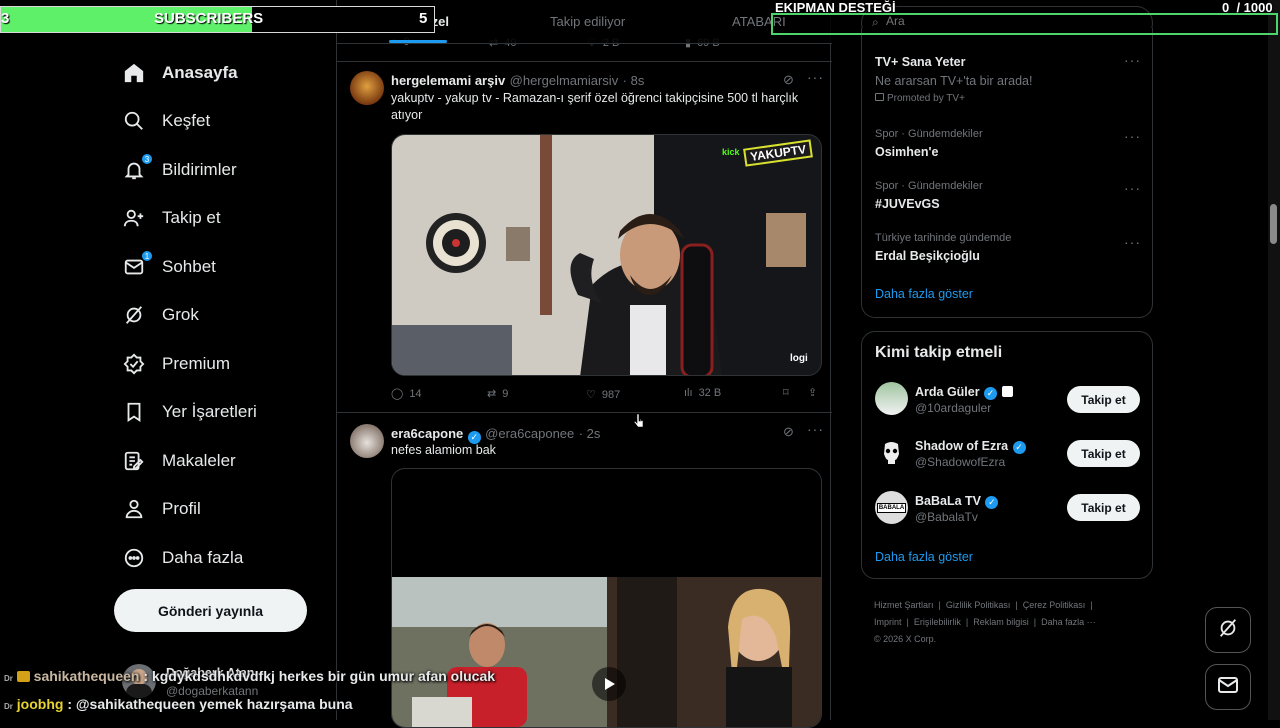  I want to click on user-handle: @BabalaTv, so click(946, 517).